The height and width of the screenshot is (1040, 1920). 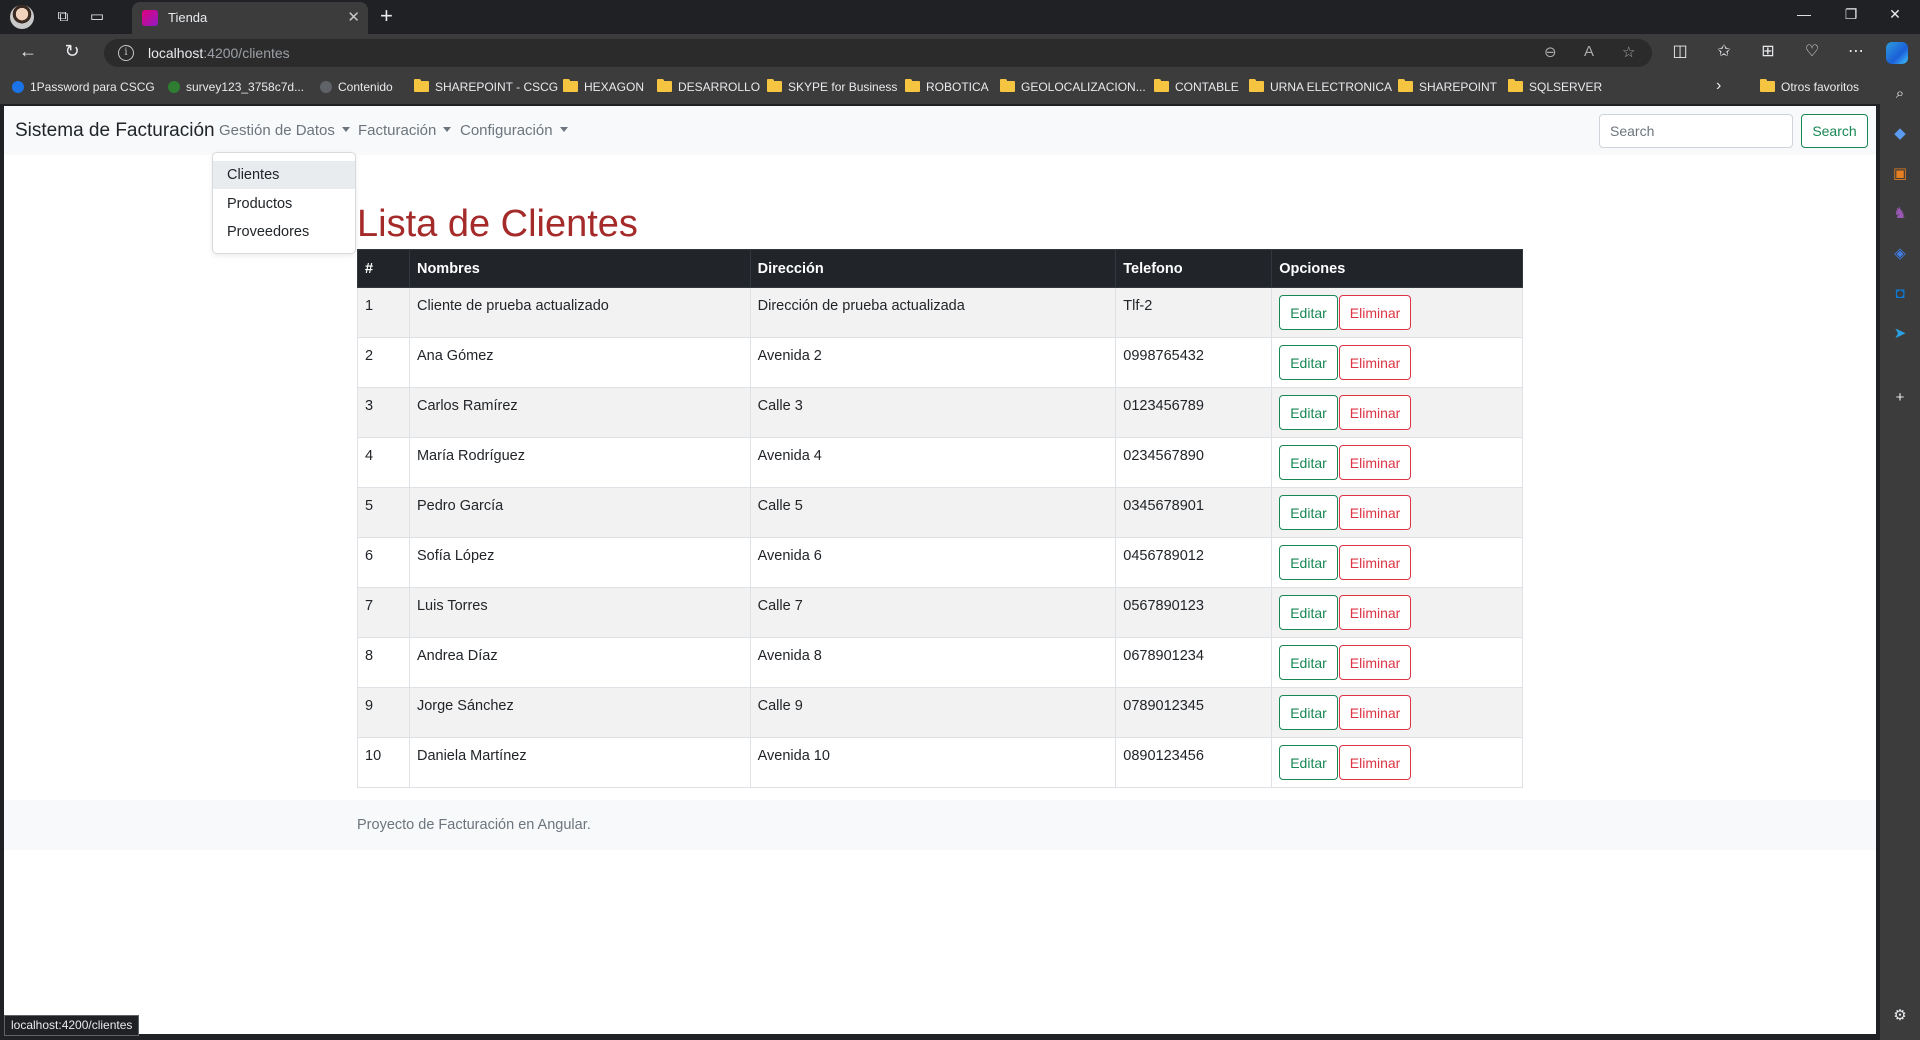 I want to click on favorite-folder-contable: CONTABLE, so click(x=1196, y=86).